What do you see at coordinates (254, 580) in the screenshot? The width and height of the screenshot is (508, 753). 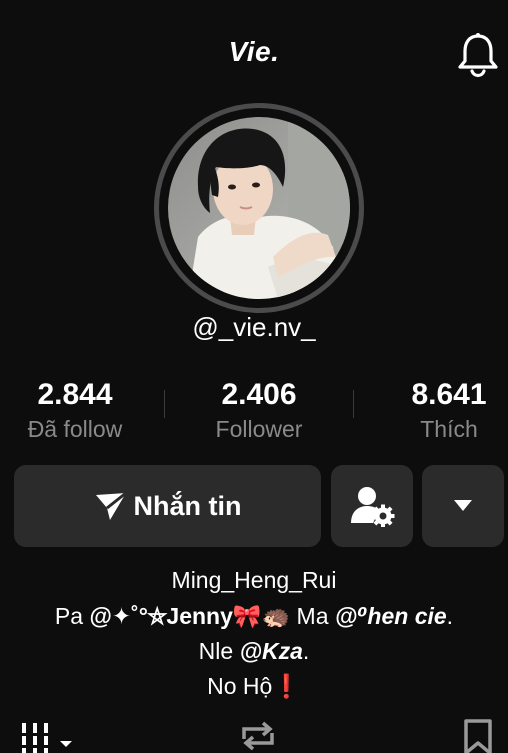 I see `bio-line-1: Ming_Heng_Rui` at bounding box center [254, 580].